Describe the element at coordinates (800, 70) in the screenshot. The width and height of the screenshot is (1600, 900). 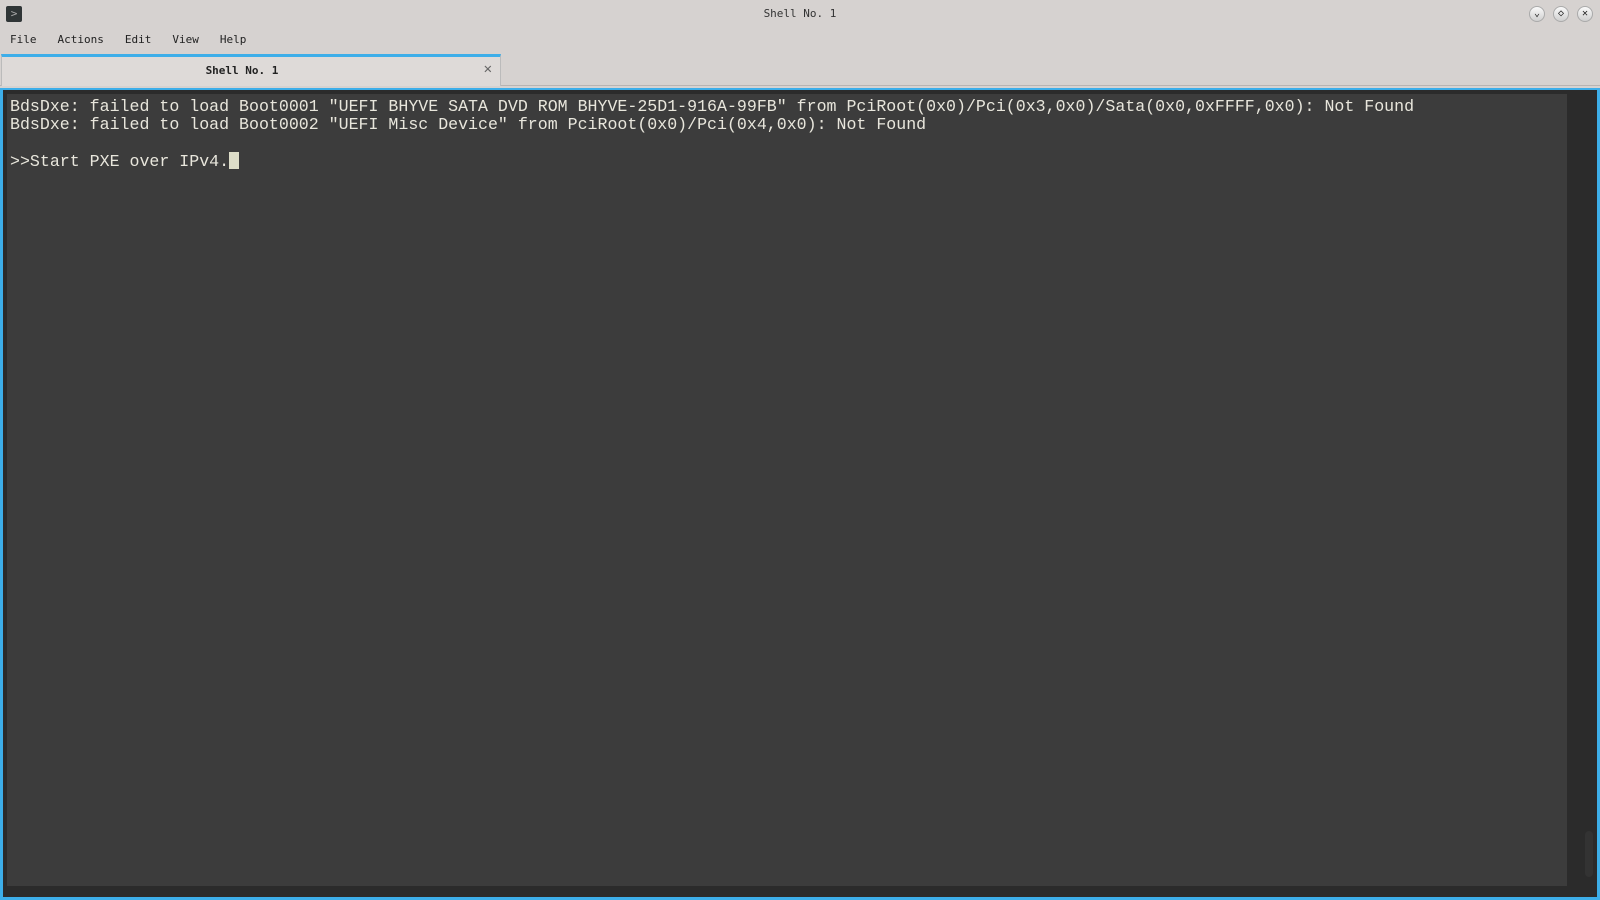
I see `tab-bar: Shell No. 1 ✕` at that location.